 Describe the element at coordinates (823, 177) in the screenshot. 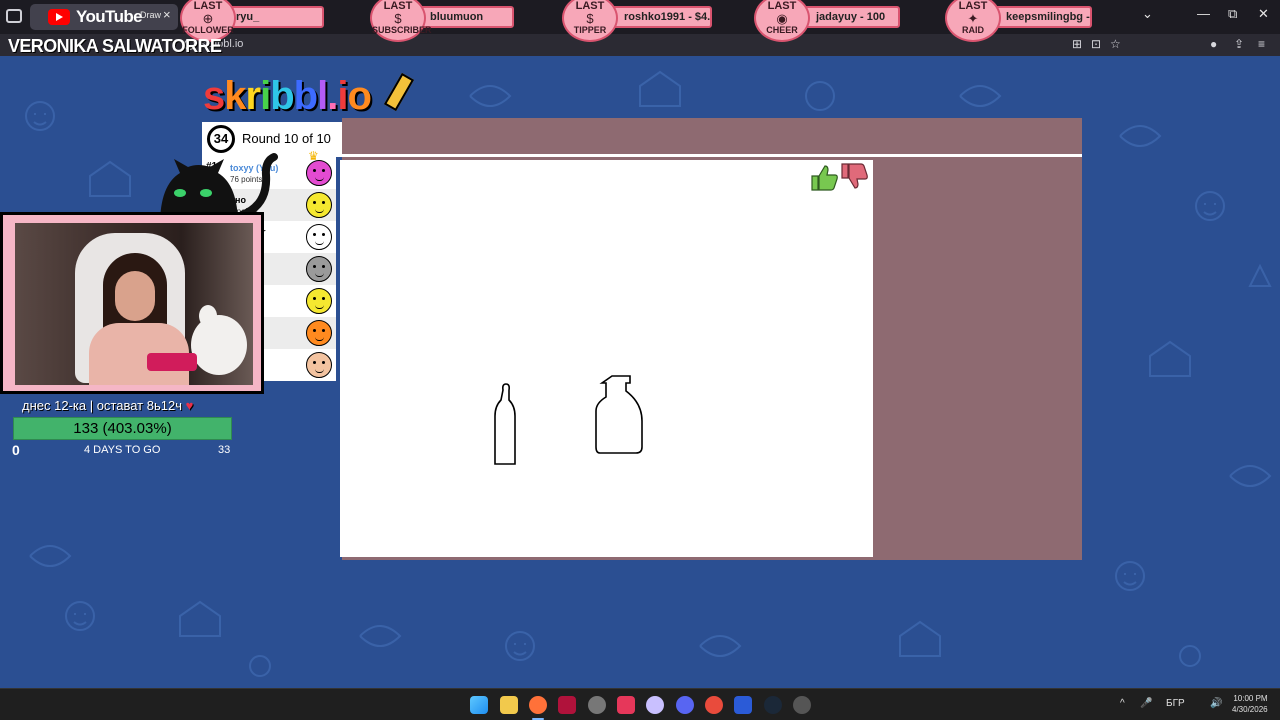

I see `thumbs-up-icon` at that location.